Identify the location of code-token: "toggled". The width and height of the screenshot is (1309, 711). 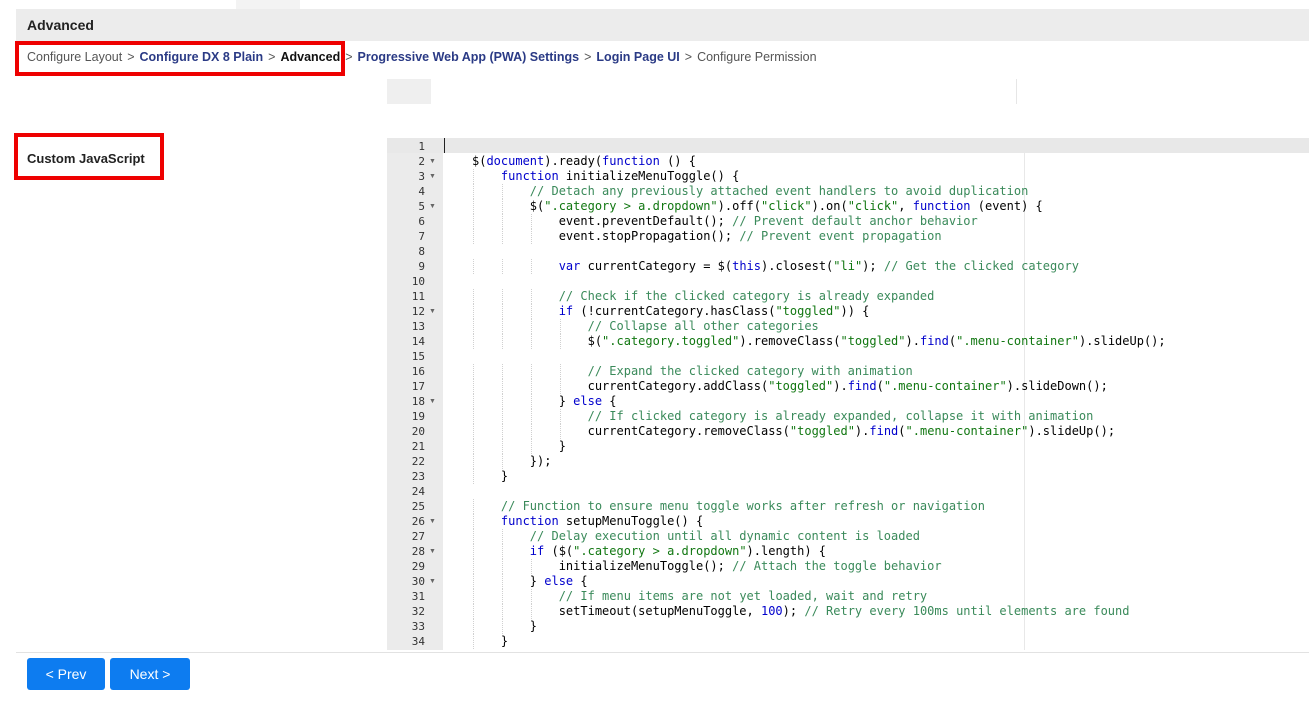
(822, 431).